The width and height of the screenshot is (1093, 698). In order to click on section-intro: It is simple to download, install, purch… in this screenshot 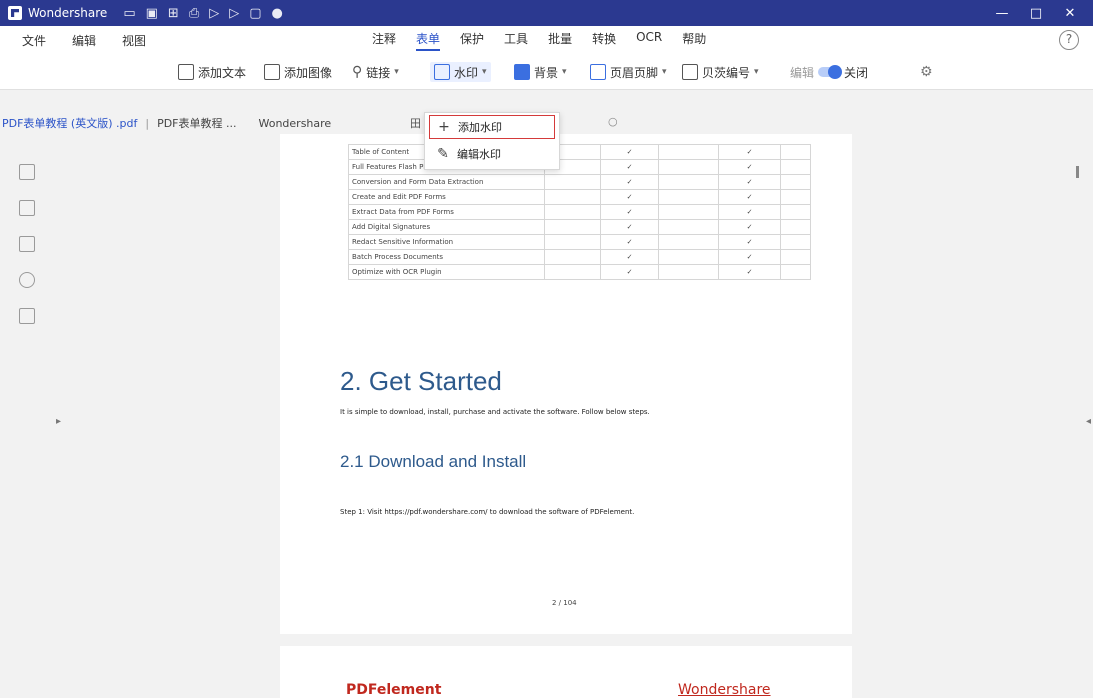, I will do `click(495, 412)`.